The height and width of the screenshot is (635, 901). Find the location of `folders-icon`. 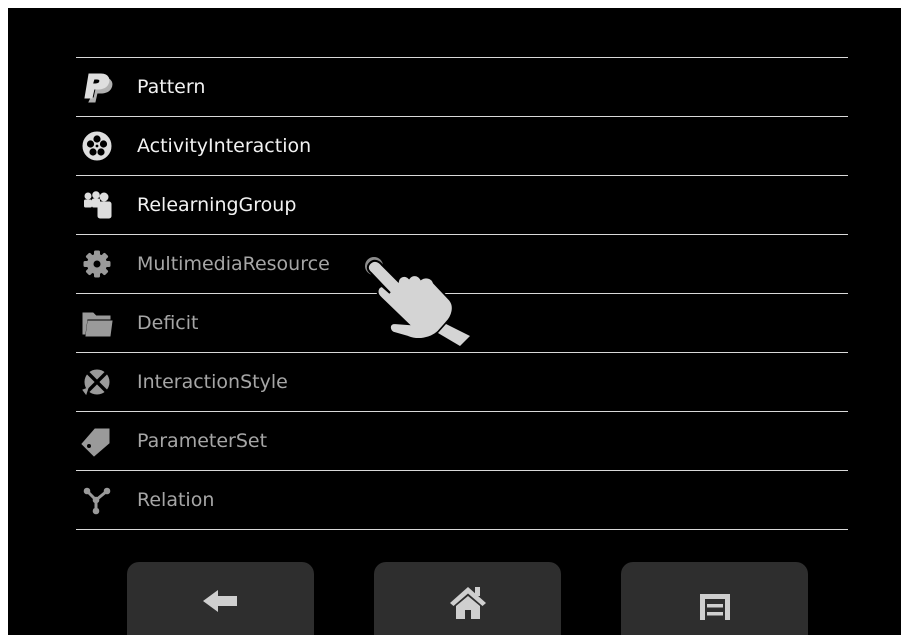

folders-icon is located at coordinates (97, 323).